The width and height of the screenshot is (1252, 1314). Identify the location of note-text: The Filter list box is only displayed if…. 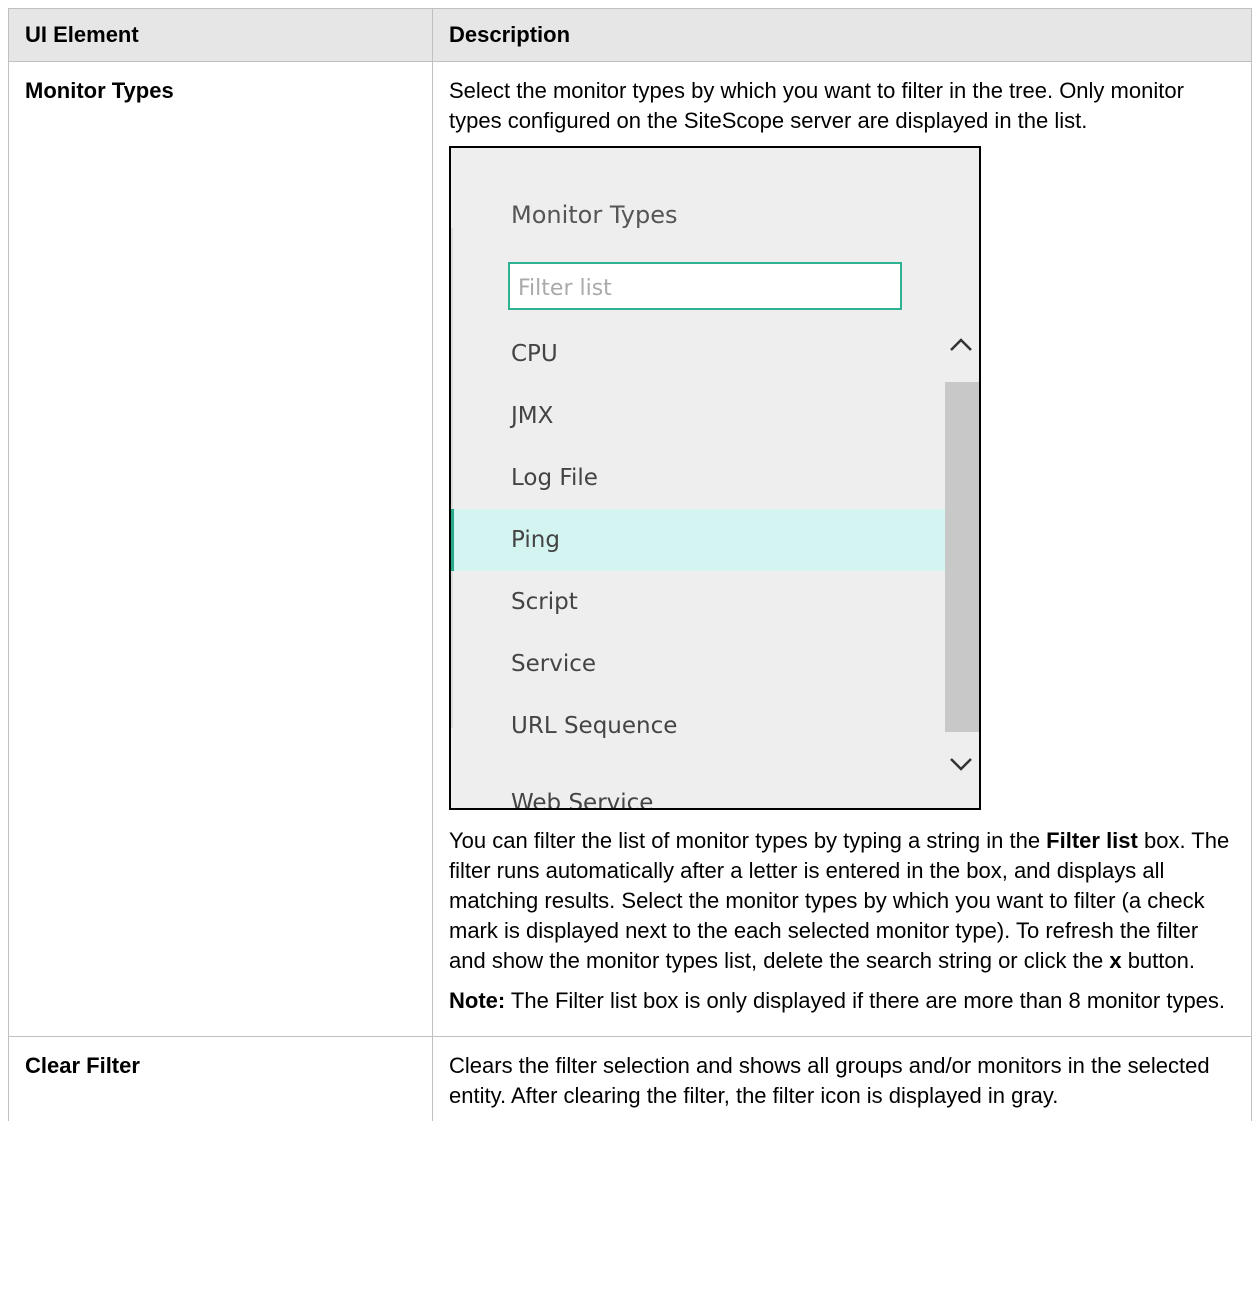
(865, 1000).